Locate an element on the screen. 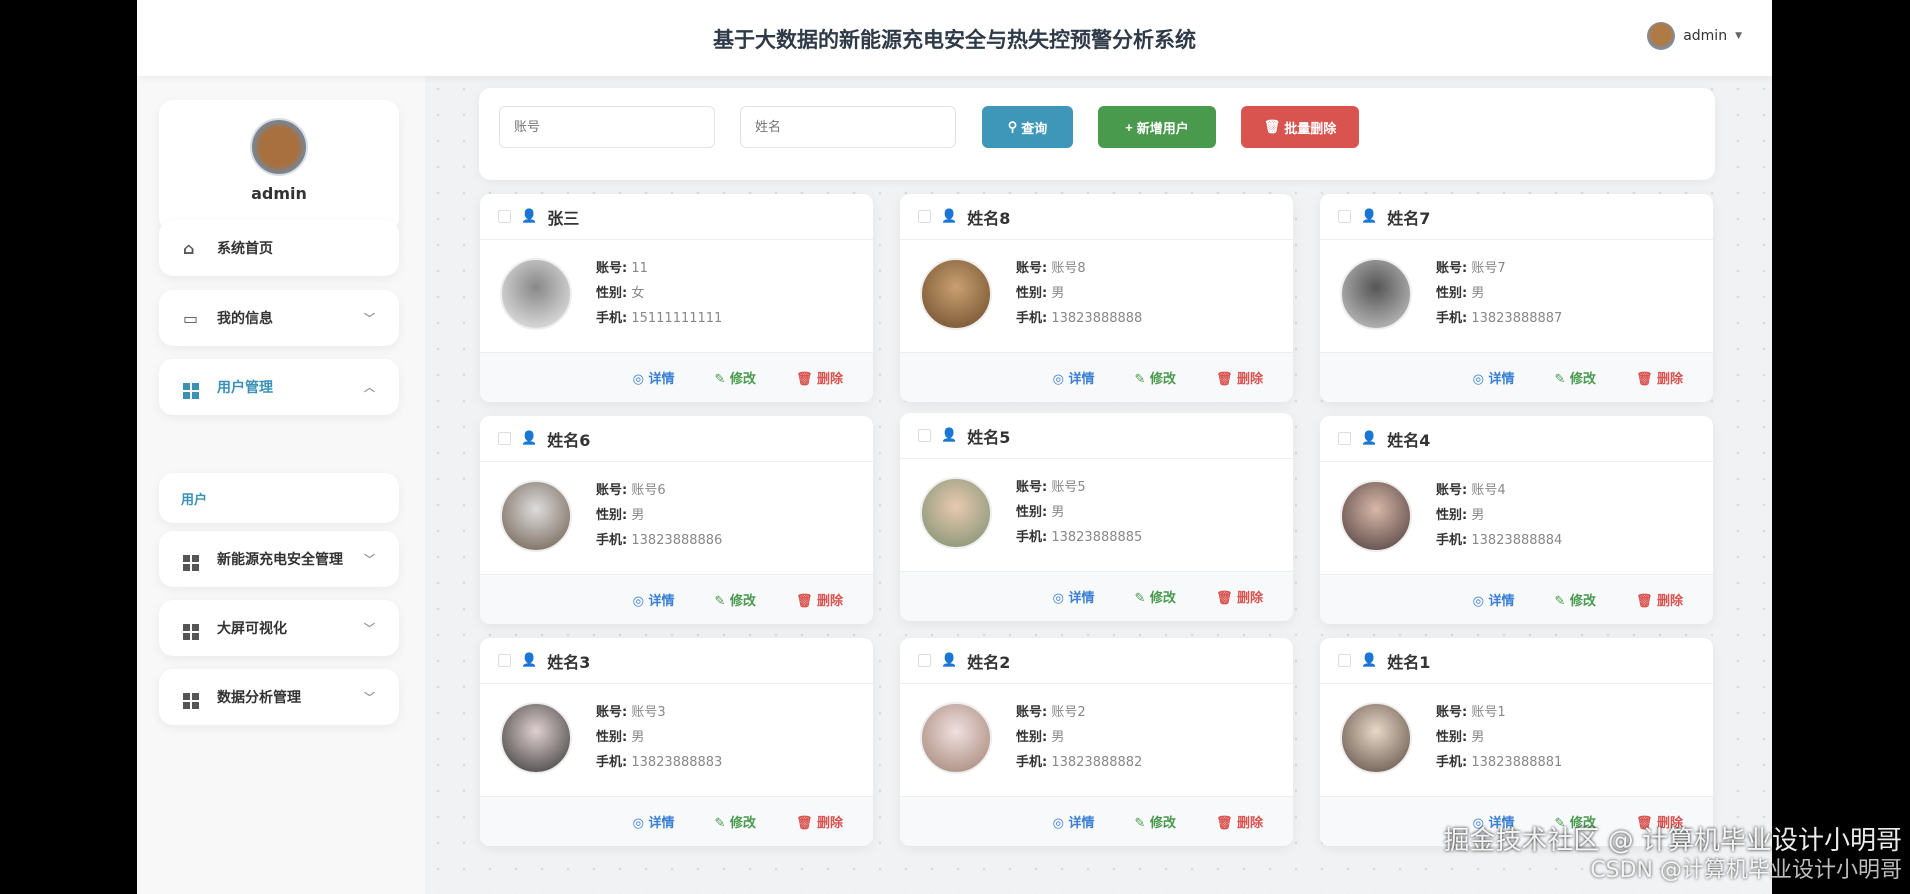 This screenshot has width=1910, height=894. account-input is located at coordinates (607, 127).